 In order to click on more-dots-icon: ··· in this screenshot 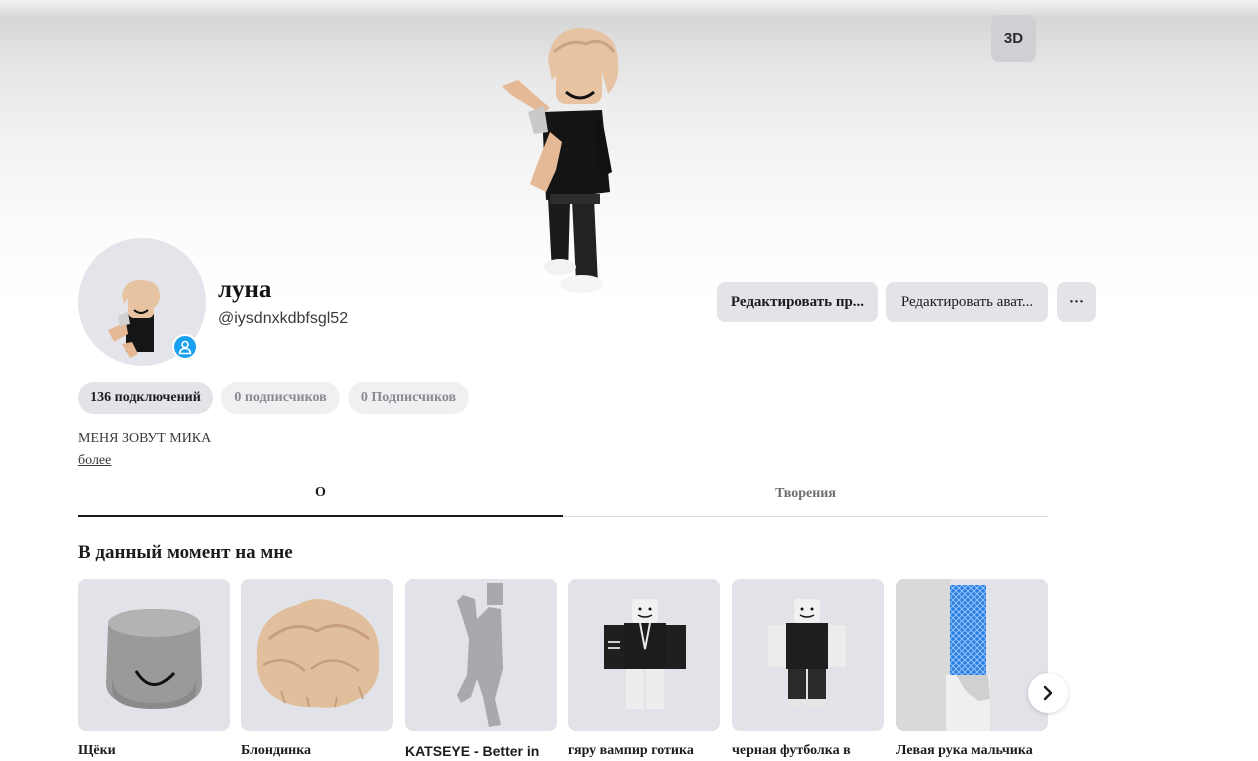, I will do `click(1076, 301)`.